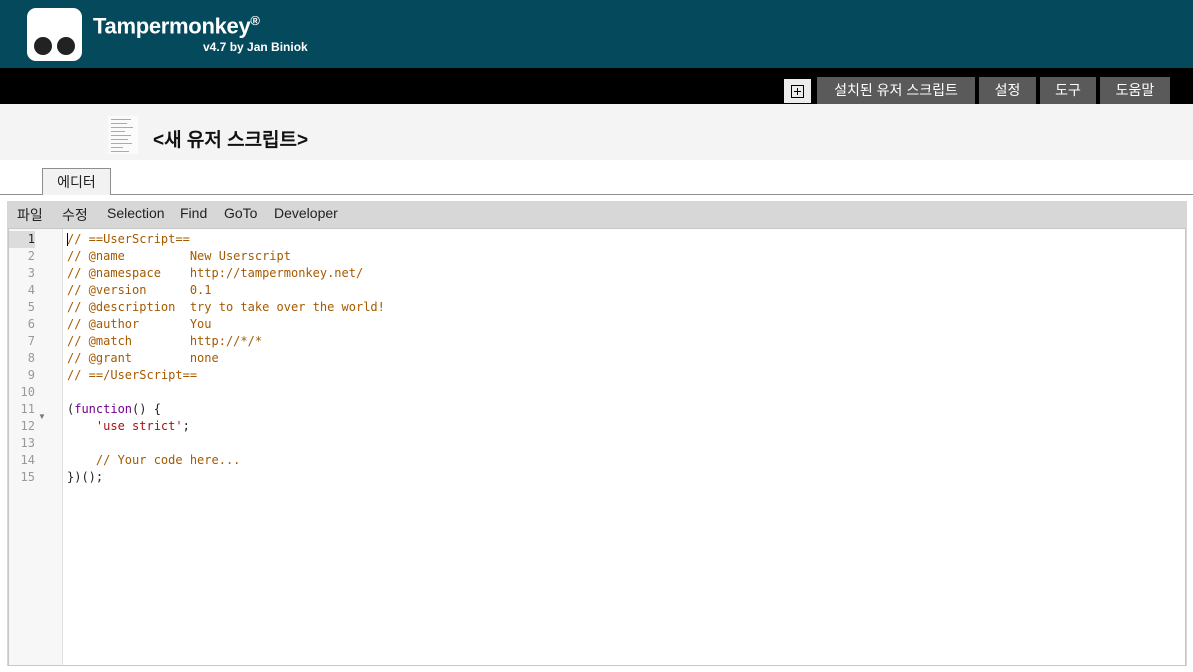  I want to click on add-script-button, so click(797, 91).